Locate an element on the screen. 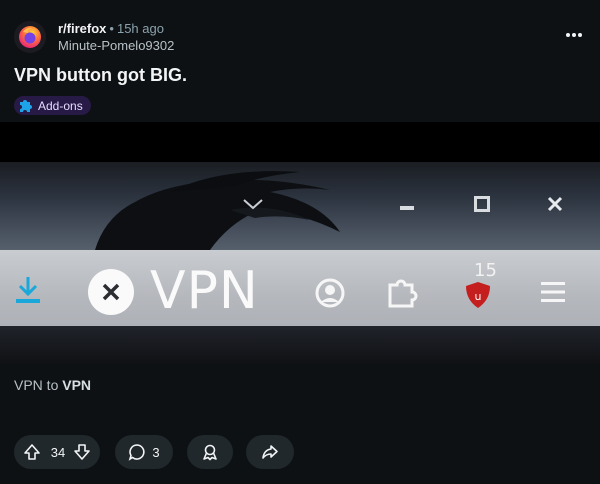 The width and height of the screenshot is (600, 484). puzzle-piece-icon is located at coordinates (26, 105).